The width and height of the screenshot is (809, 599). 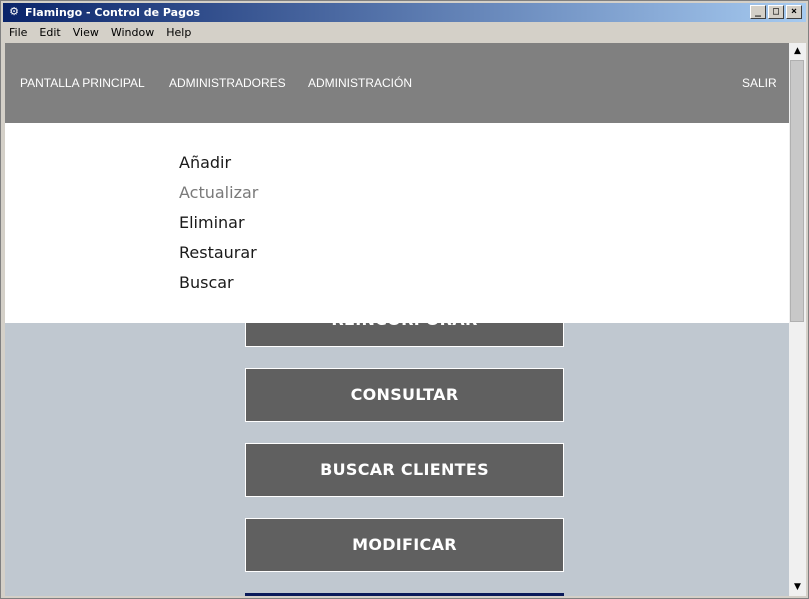 I want to click on window-controls: _ □ ×, so click(x=775, y=12).